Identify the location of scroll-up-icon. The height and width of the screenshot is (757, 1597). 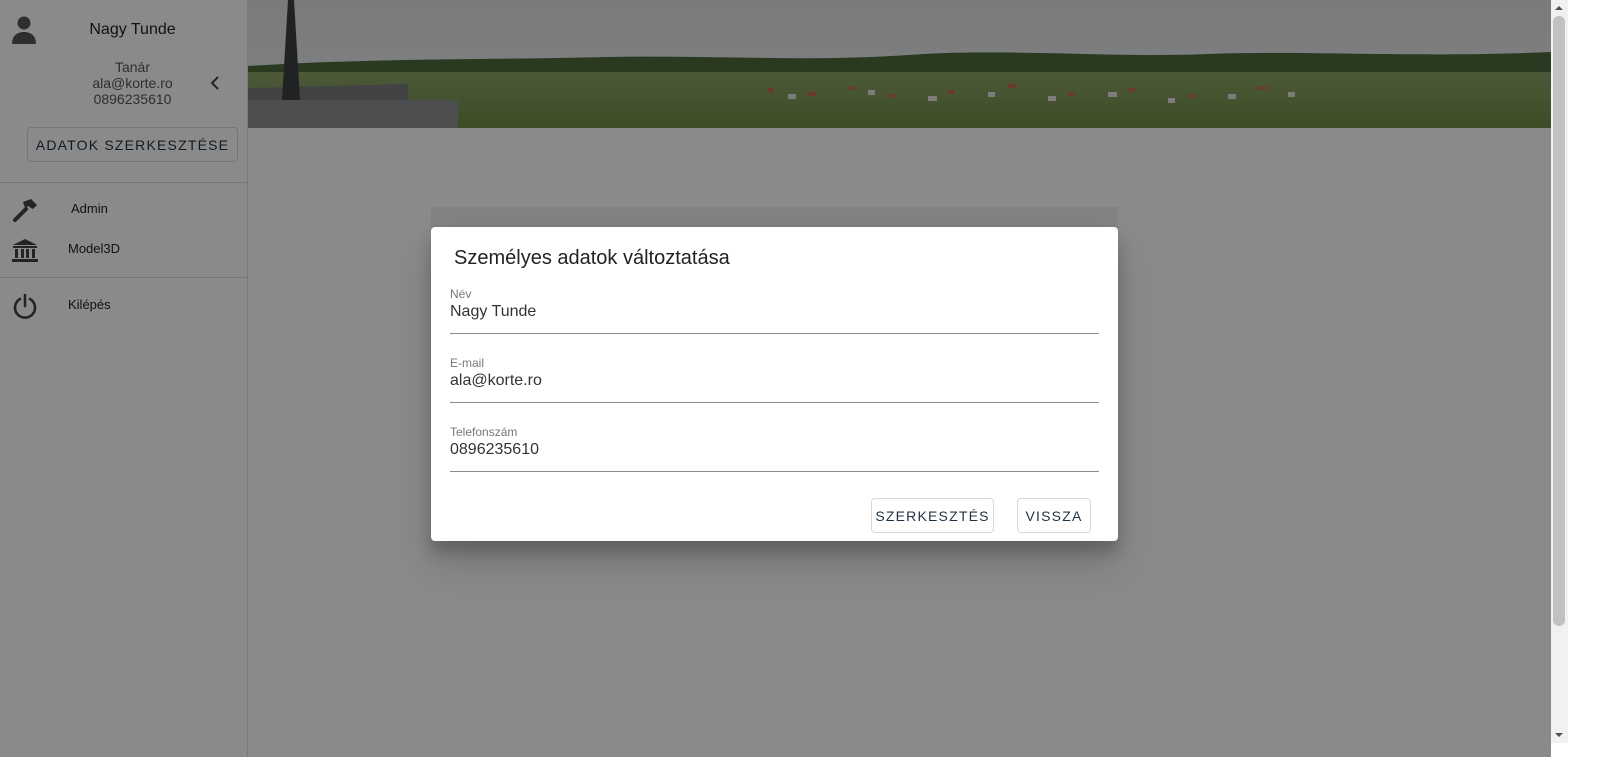
(1559, 8).